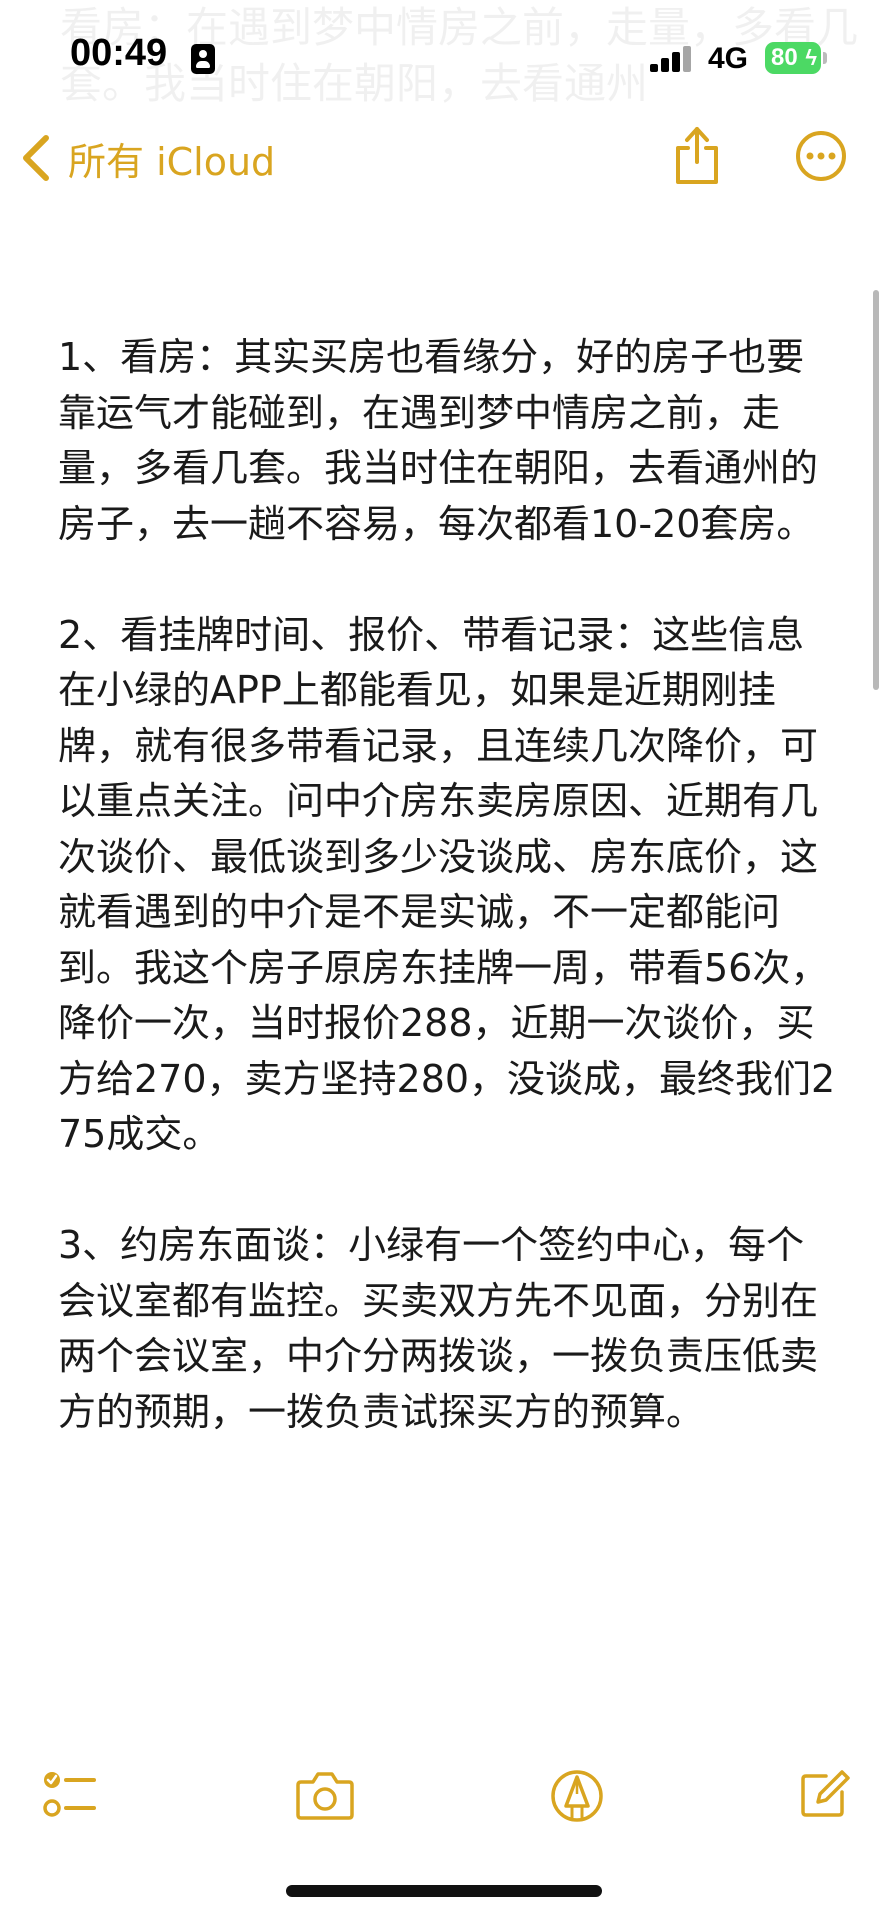 The image size is (887, 1920). Describe the element at coordinates (444, 1891) in the screenshot. I see `home-indicator` at that location.